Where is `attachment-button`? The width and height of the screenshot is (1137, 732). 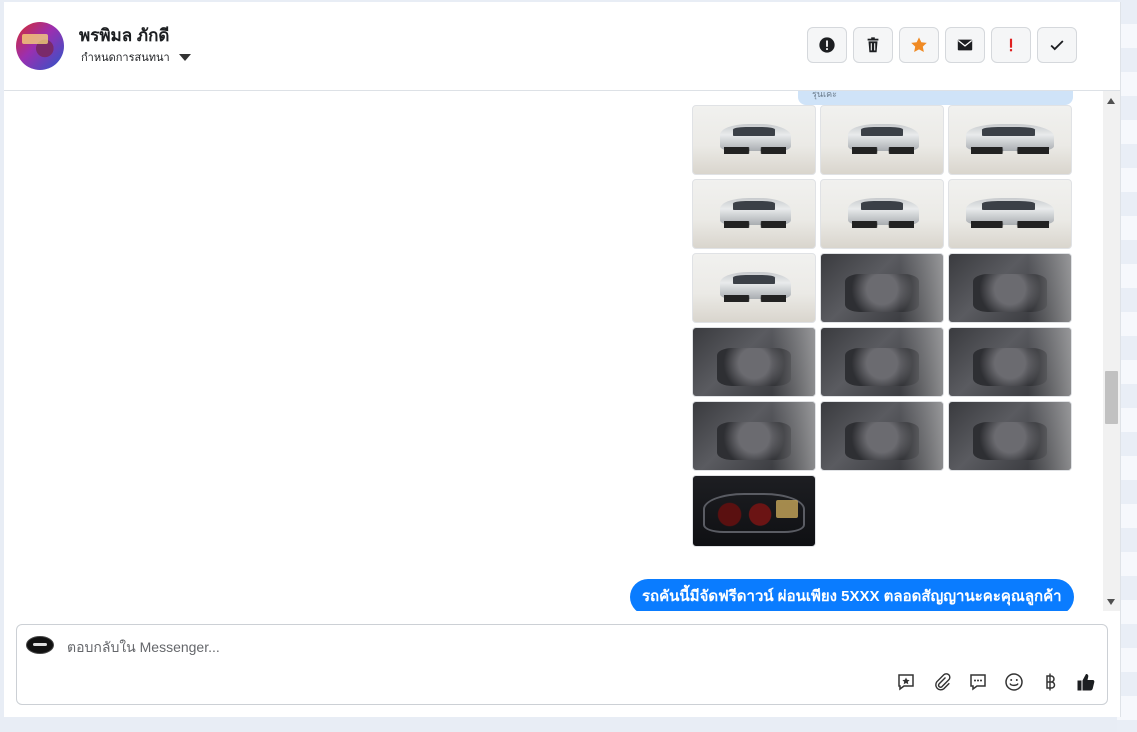 attachment-button is located at coordinates (942, 682).